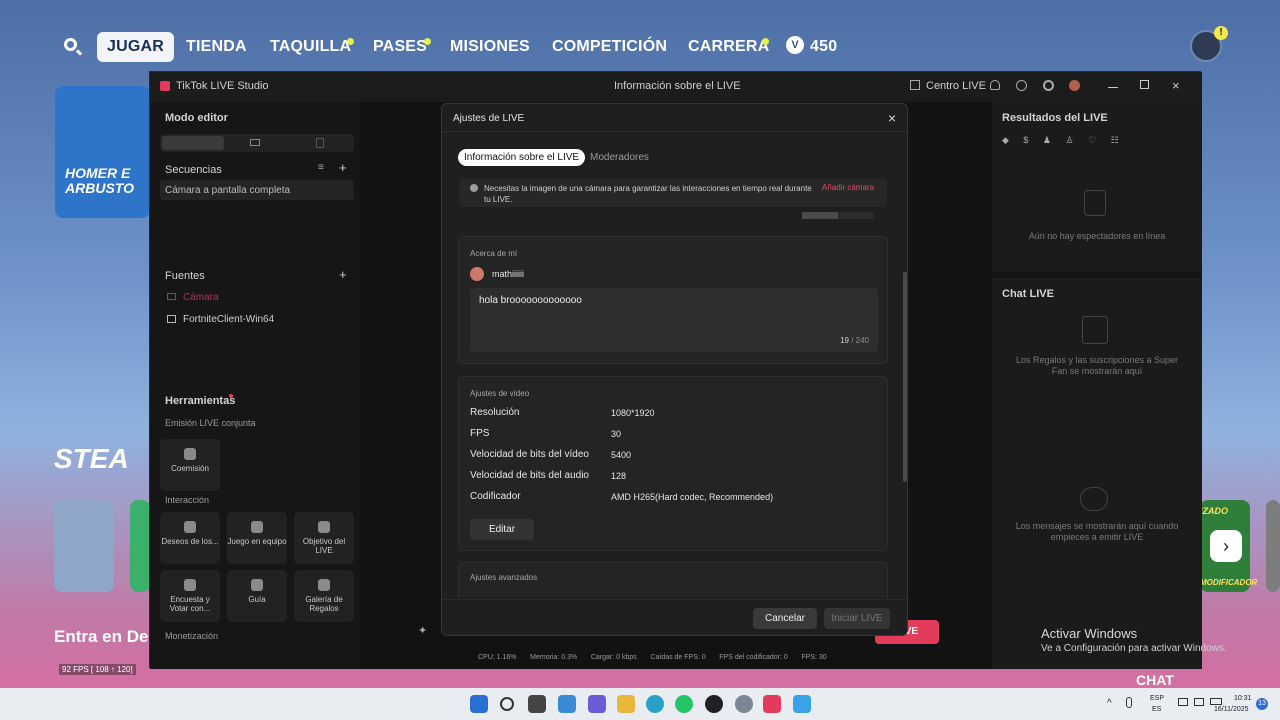 The width and height of the screenshot is (1280, 720). What do you see at coordinates (257, 527) in the screenshot?
I see `team-icon` at bounding box center [257, 527].